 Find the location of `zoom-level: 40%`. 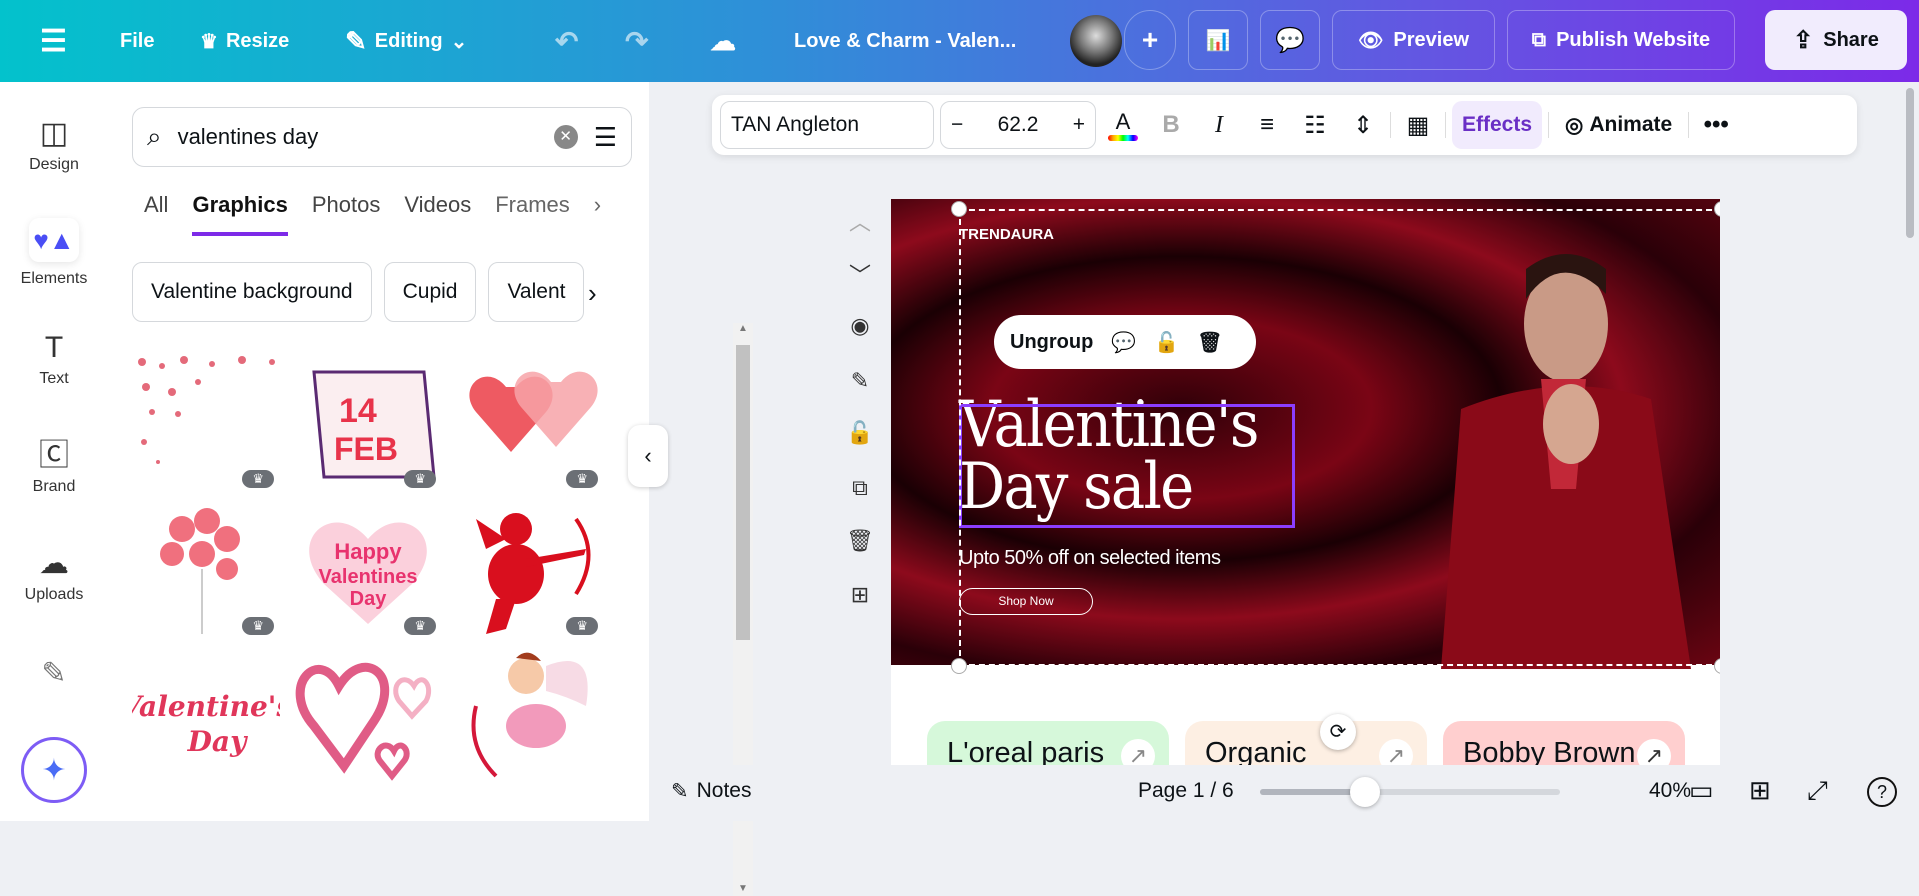

zoom-level: 40% is located at coordinates (1670, 791).